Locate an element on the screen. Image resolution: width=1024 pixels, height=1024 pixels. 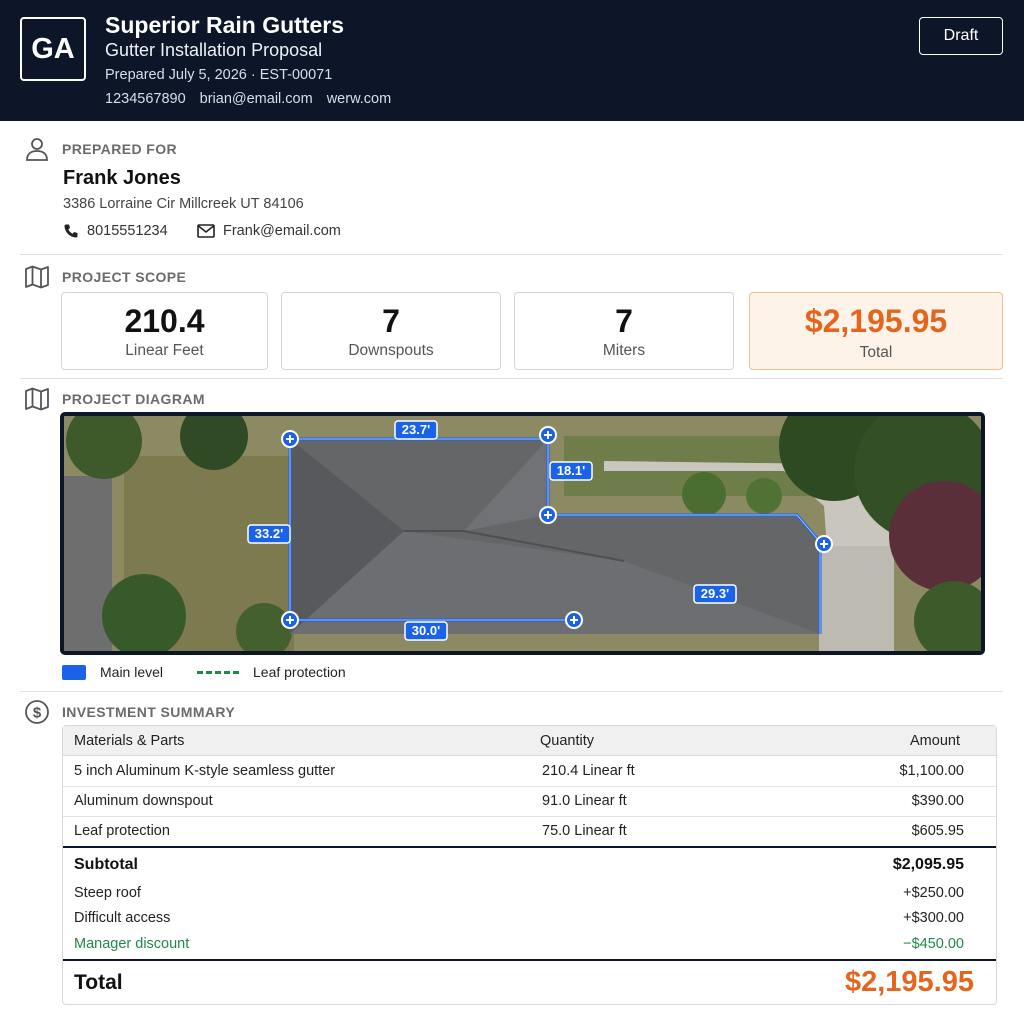
table-header: Materials & Parts Quantity Amount is located at coordinates (529, 741).